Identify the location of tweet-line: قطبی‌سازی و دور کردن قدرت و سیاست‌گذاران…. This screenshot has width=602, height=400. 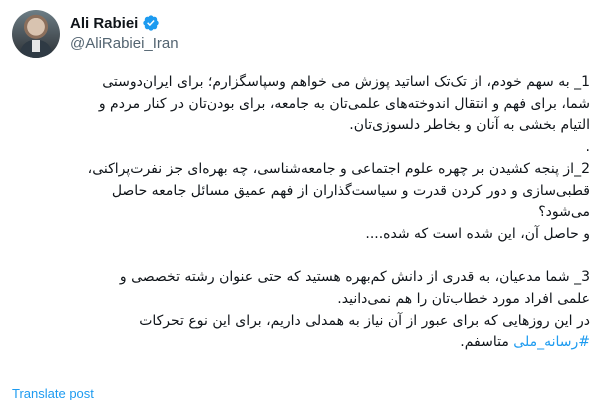
(350, 190).